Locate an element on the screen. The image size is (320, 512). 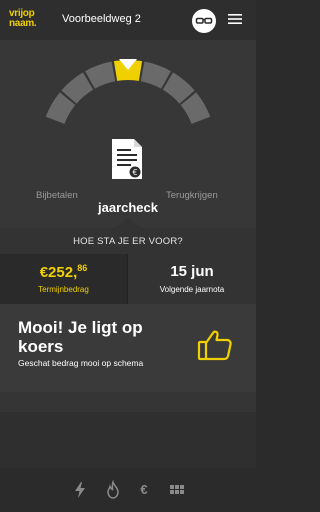
glasses-icon is located at coordinates (204, 20).